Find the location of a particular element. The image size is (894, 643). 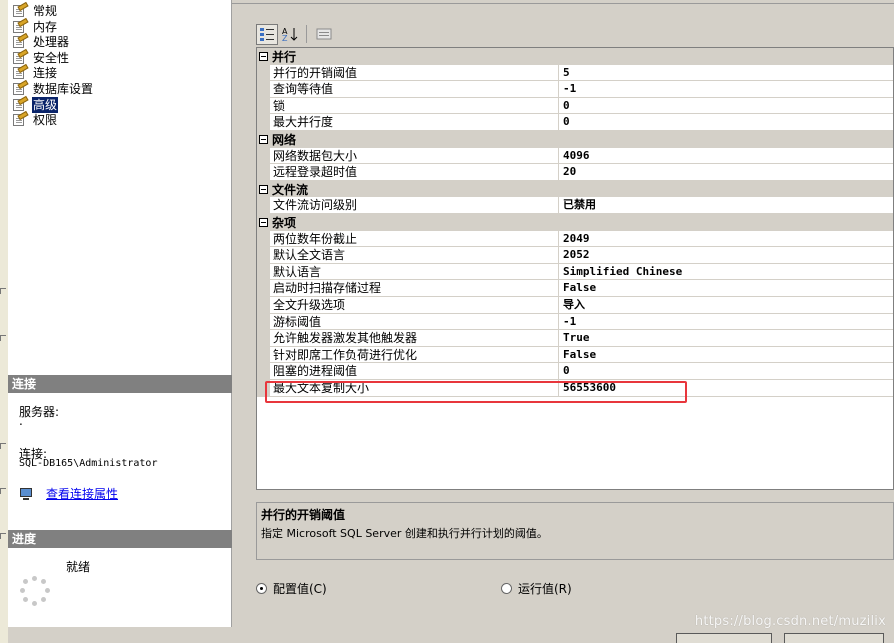

category-row: 文件流 is located at coordinates (575, 189).